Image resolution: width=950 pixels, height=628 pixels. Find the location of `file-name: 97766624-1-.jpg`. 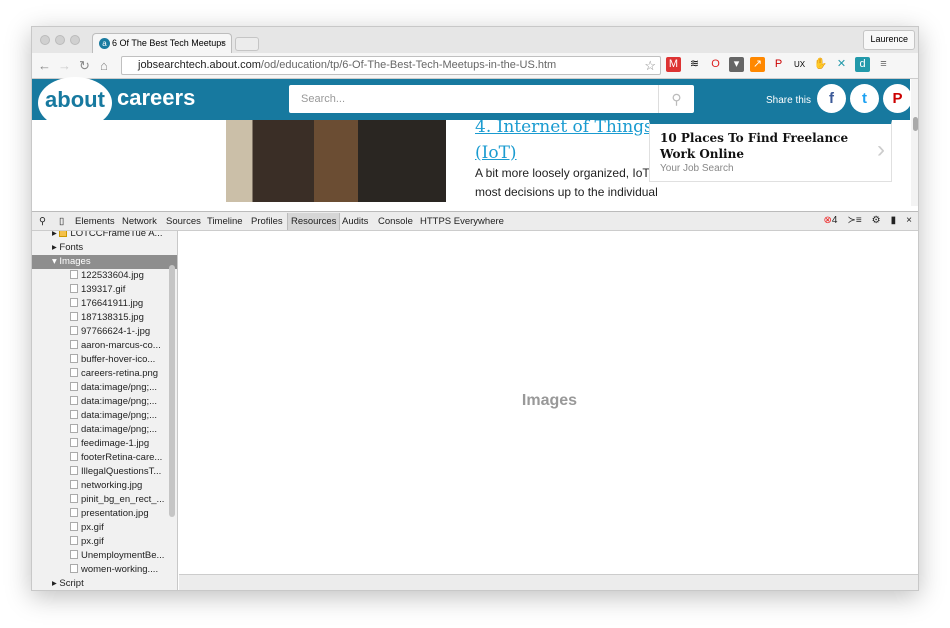

file-name: 97766624-1-.jpg is located at coordinates (116, 331).